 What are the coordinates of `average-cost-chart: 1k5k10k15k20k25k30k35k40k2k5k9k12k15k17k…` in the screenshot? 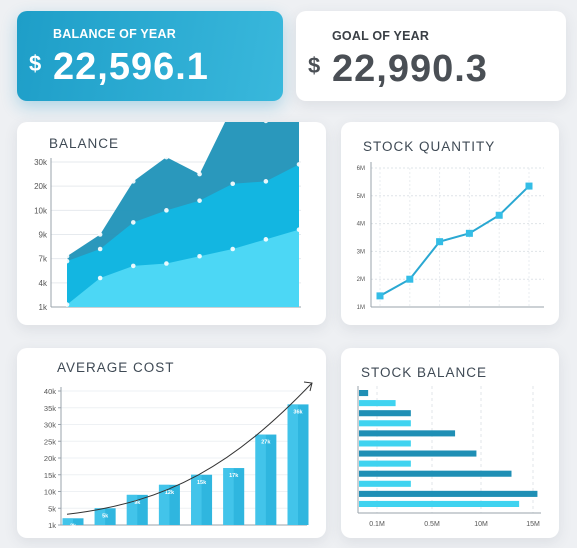 It's located at (178, 455).